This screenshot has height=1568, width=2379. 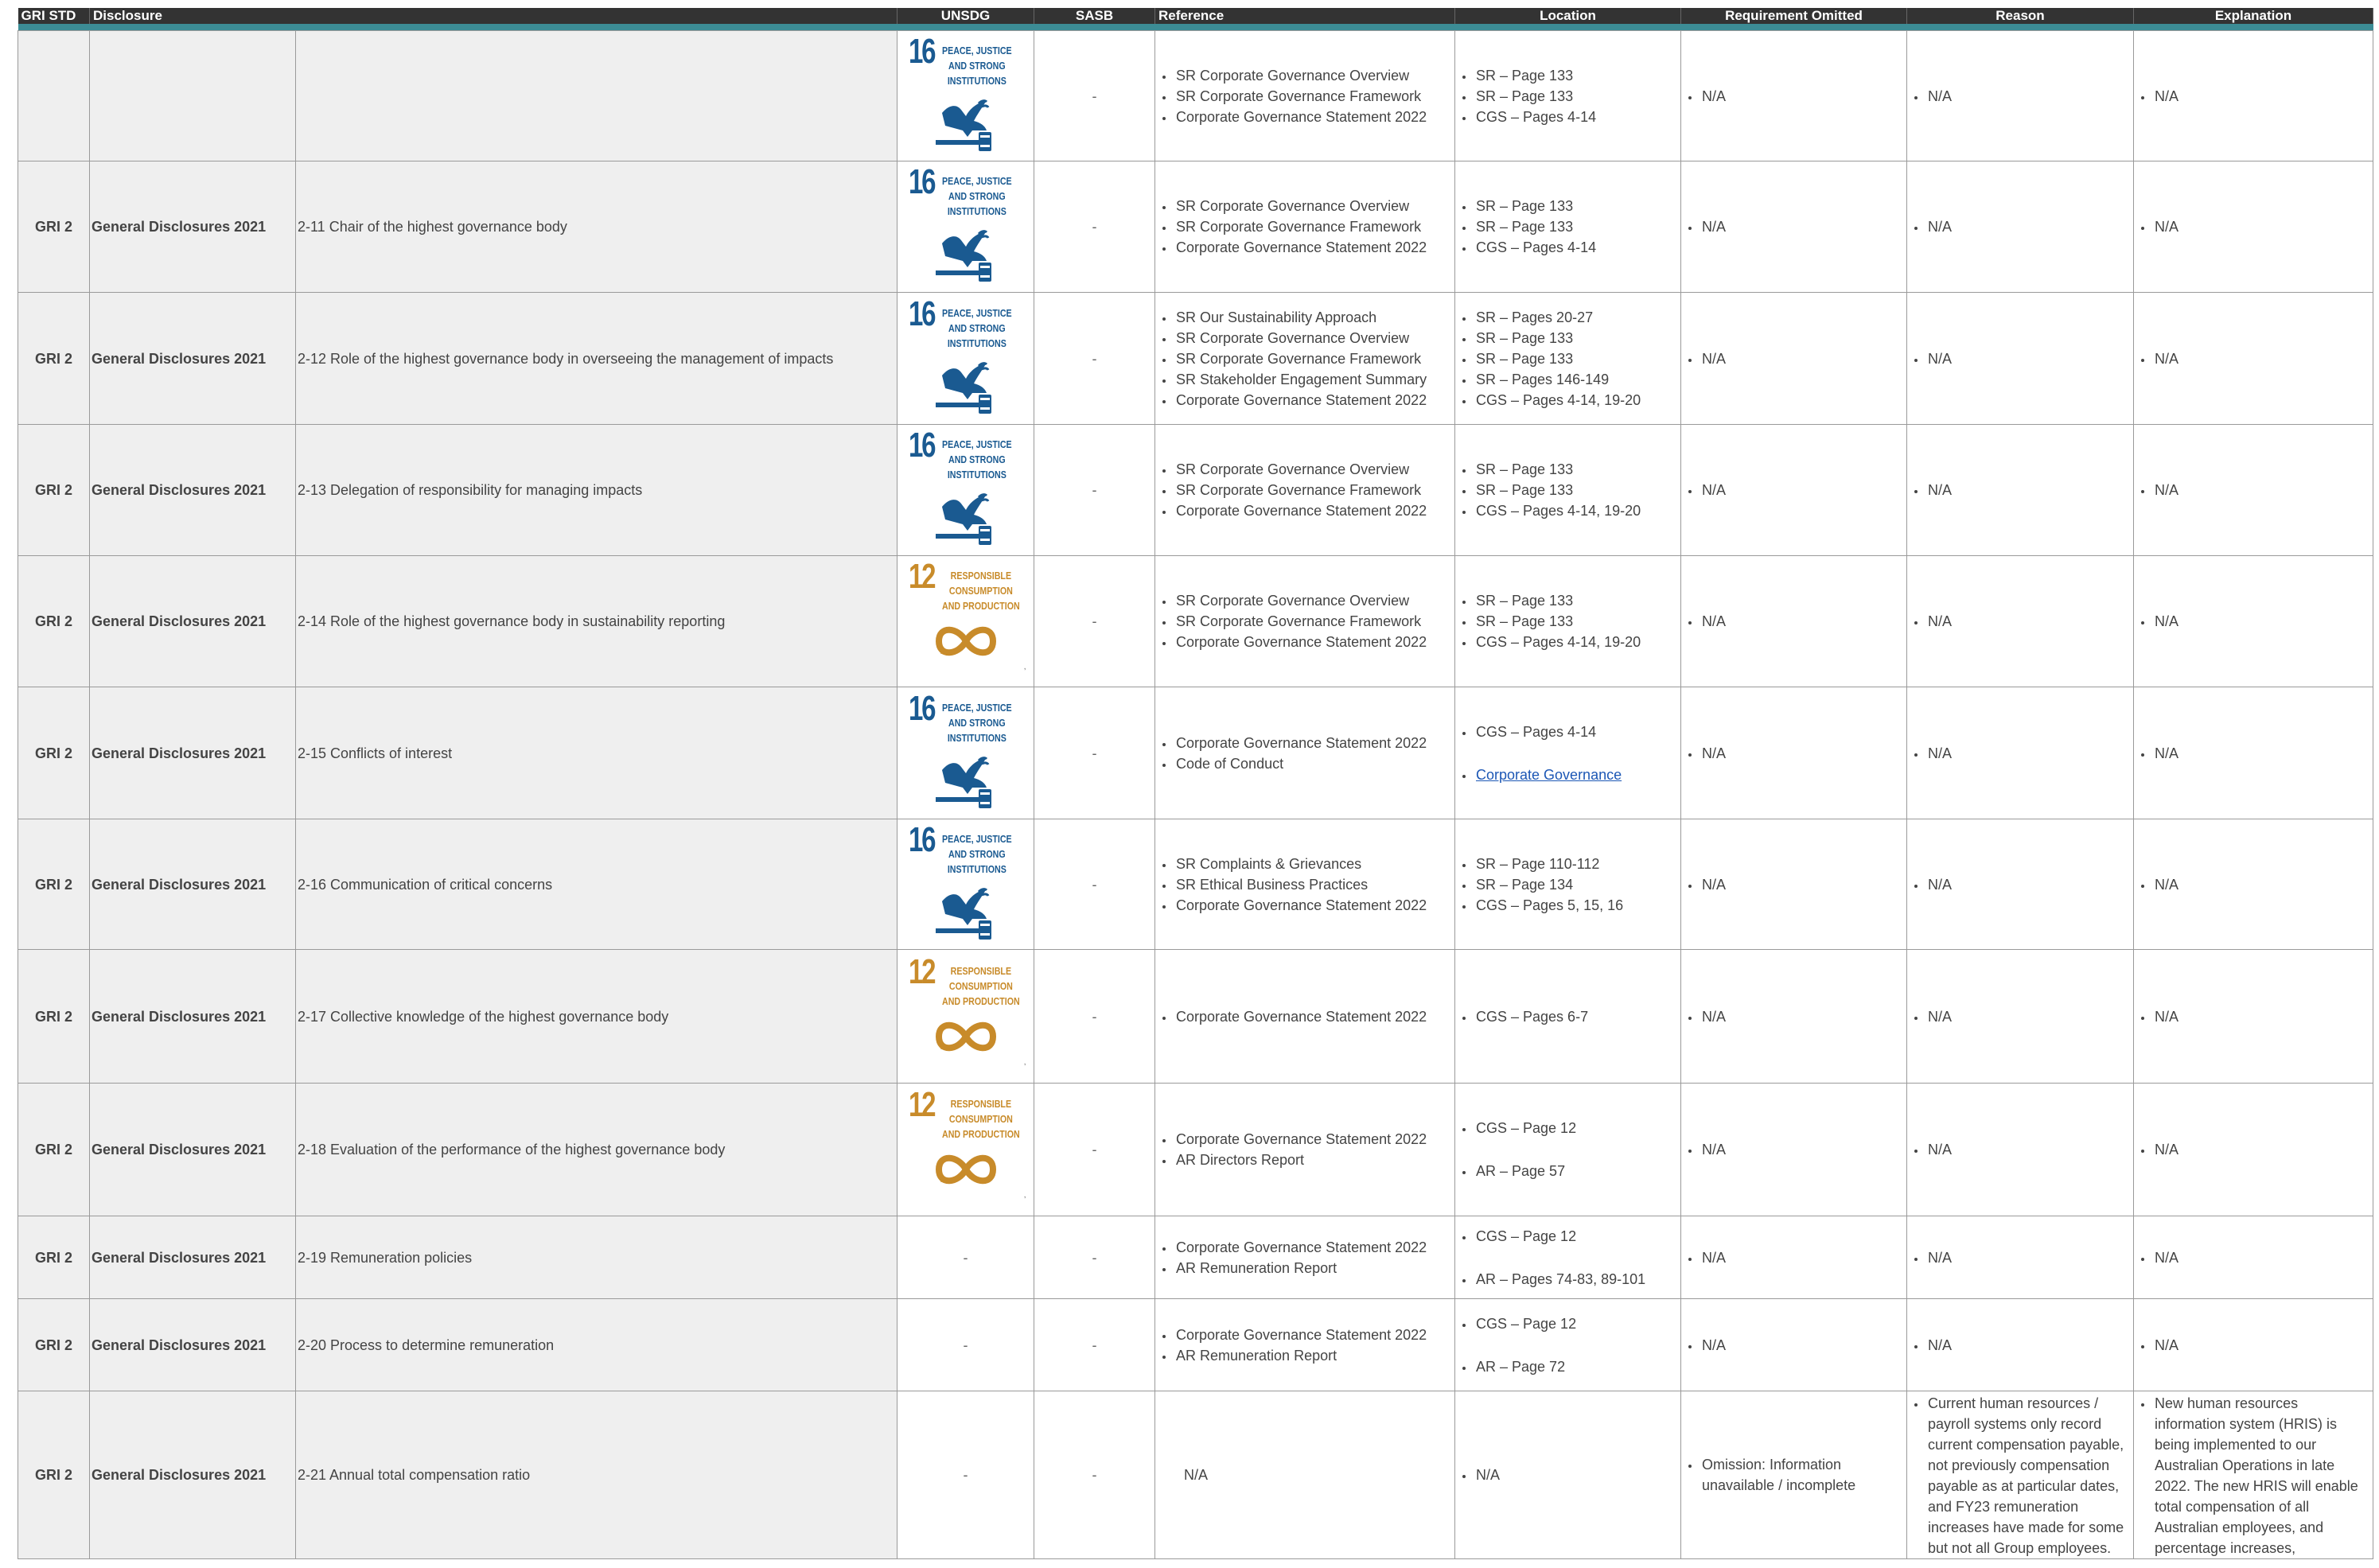 What do you see at coordinates (1575, 75) in the screenshot?
I see `location-item: SR – Page 133` at bounding box center [1575, 75].